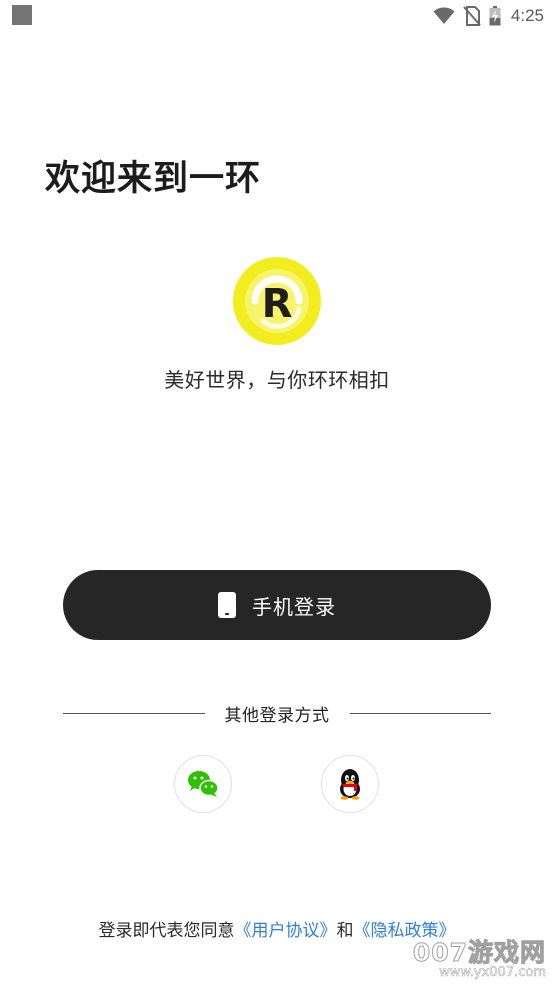 The image size is (554, 986). What do you see at coordinates (420, 713) in the screenshot?
I see `divider-line-right` at bounding box center [420, 713].